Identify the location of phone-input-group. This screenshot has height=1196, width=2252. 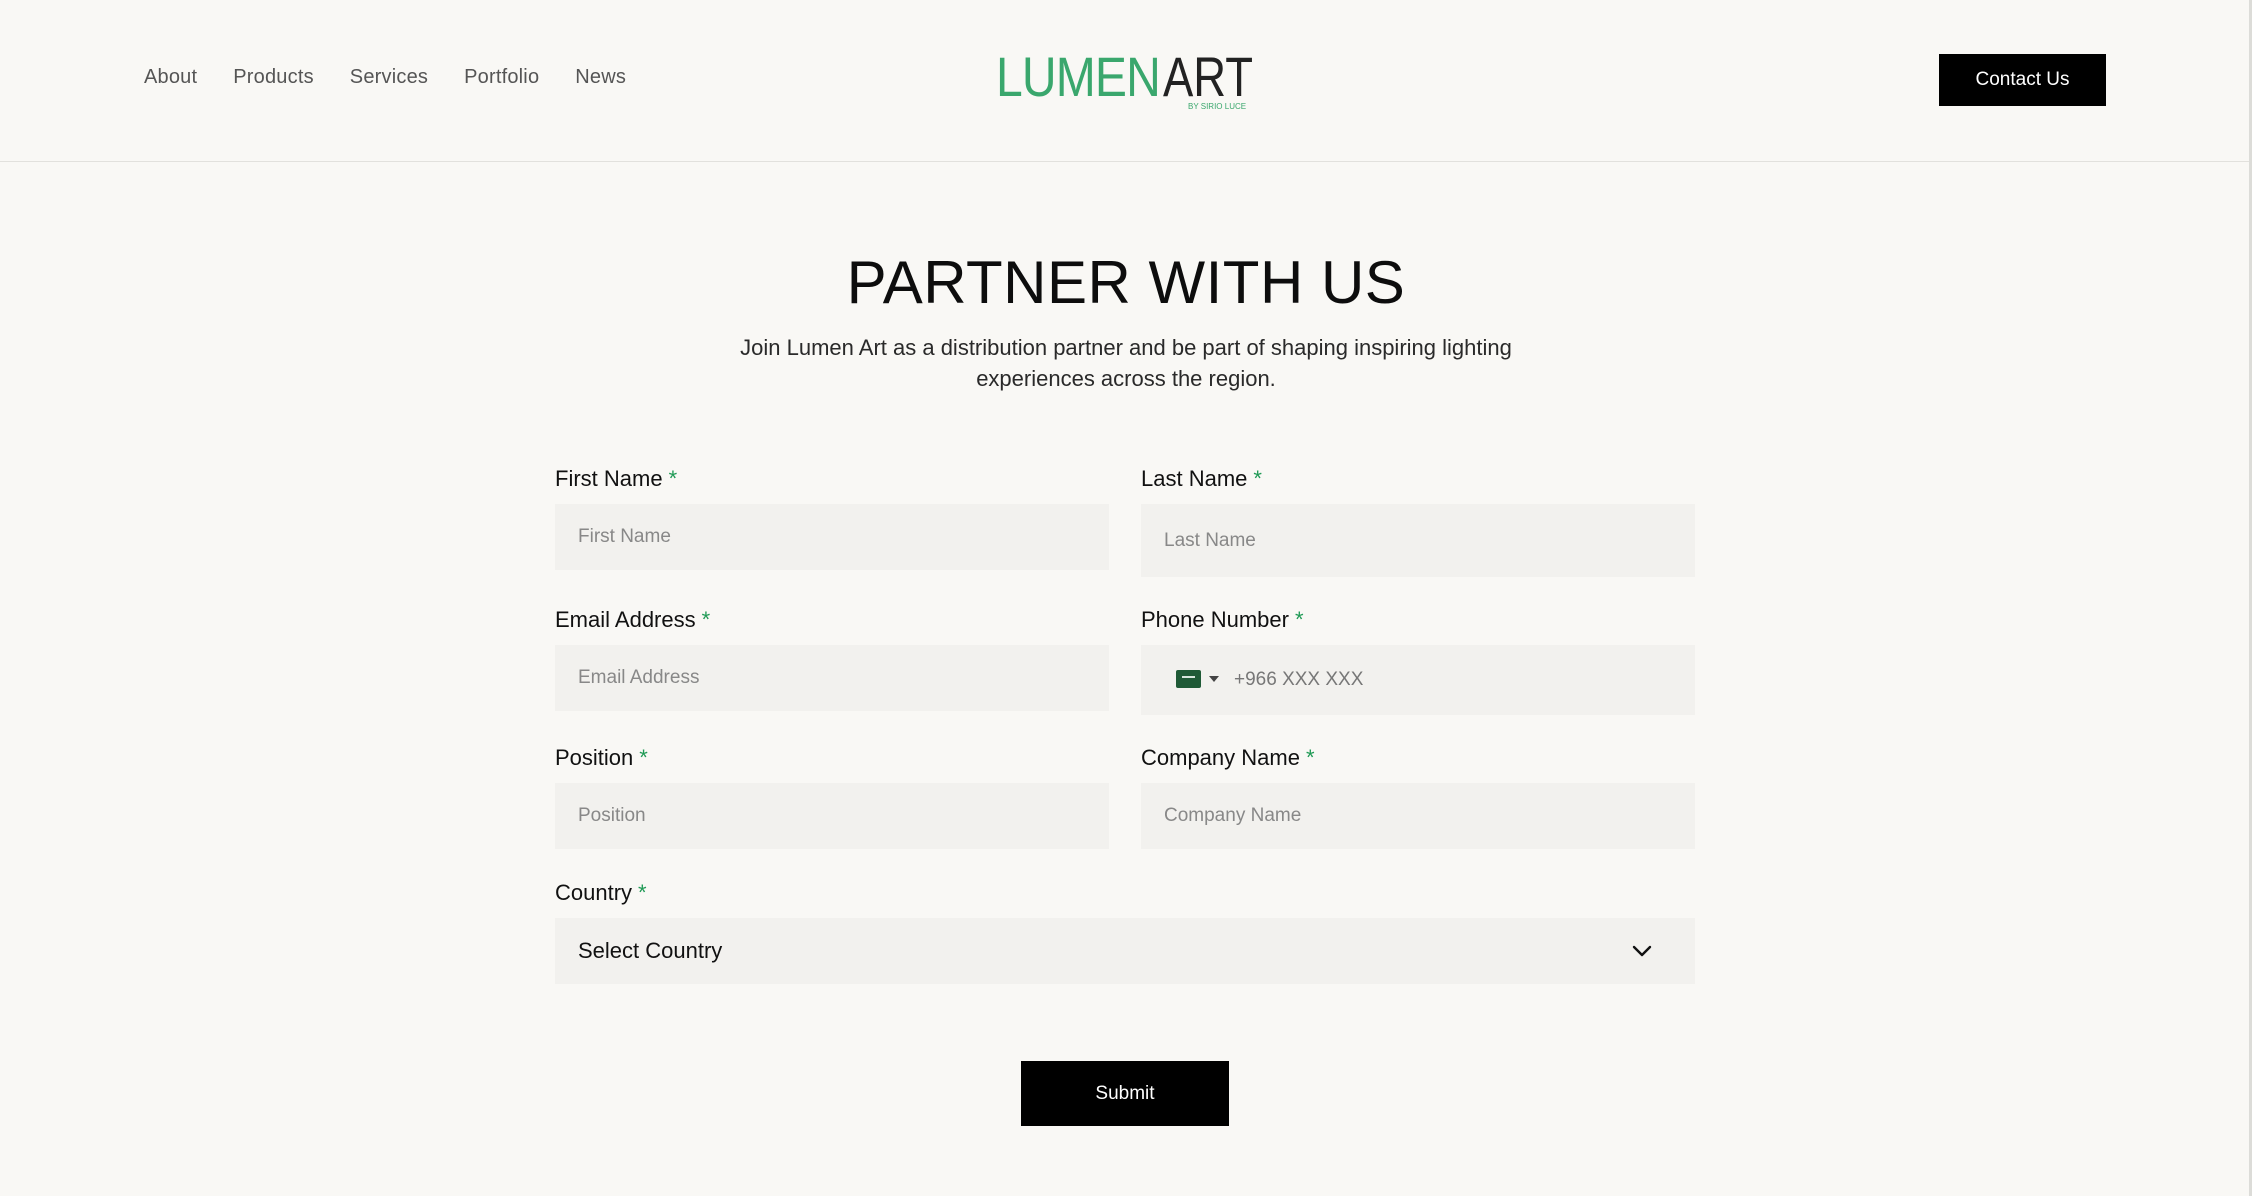
(1418, 680).